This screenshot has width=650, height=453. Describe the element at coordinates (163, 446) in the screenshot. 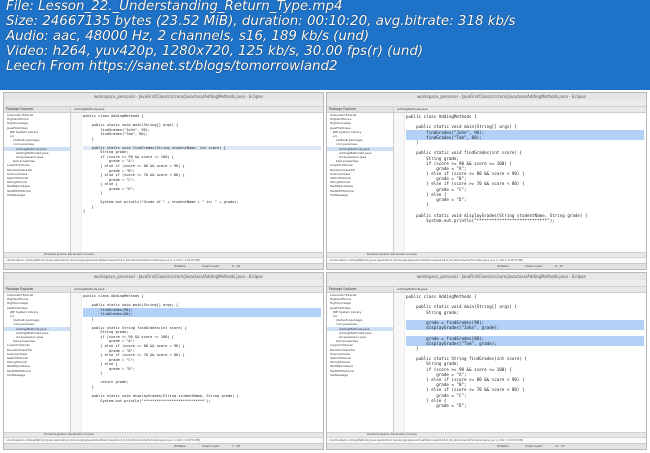

I see `status-bar: Writable Smart Insert 7 : 24` at that location.